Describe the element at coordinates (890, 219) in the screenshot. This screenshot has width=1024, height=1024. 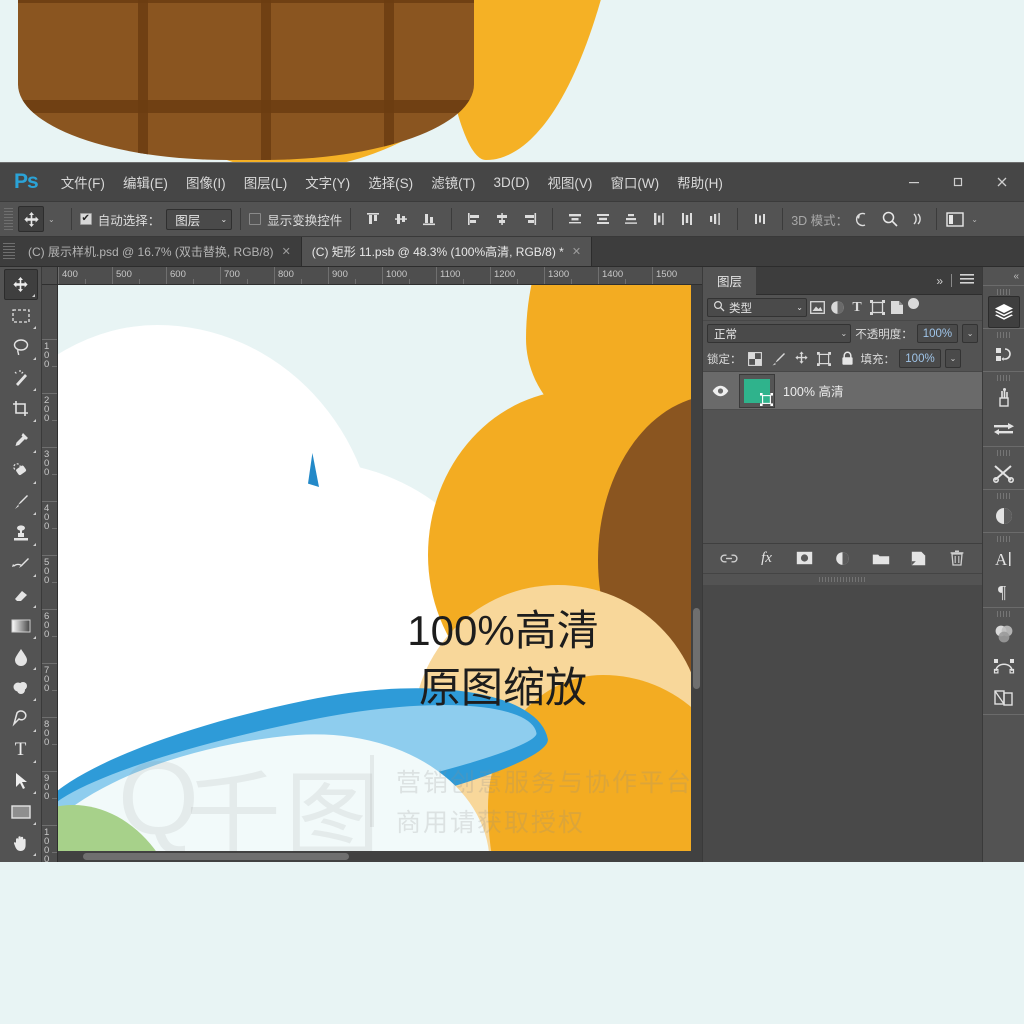
I see `zoom-3d-icon` at that location.